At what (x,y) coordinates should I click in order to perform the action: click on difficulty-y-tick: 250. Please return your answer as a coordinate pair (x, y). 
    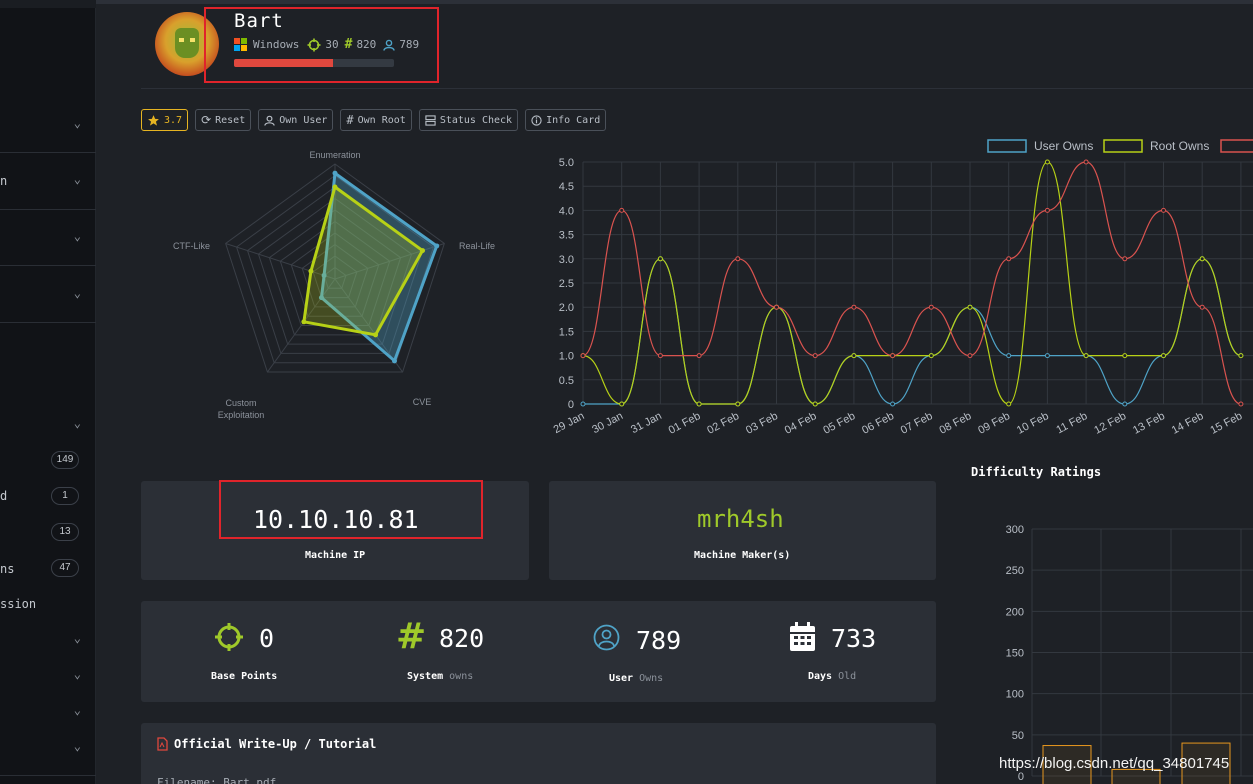
    Looking at the image, I should click on (1015, 571).